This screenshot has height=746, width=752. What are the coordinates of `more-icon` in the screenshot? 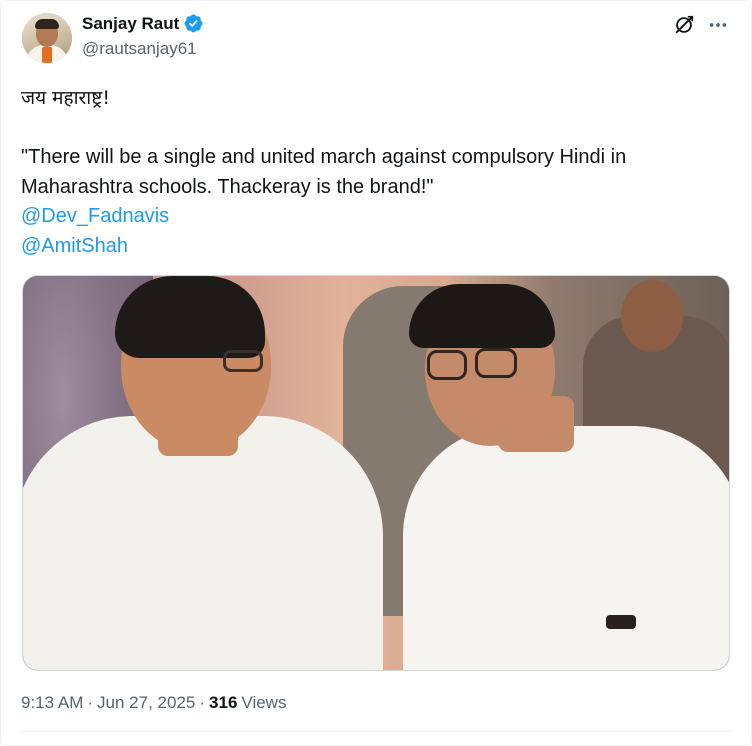 It's located at (718, 25).